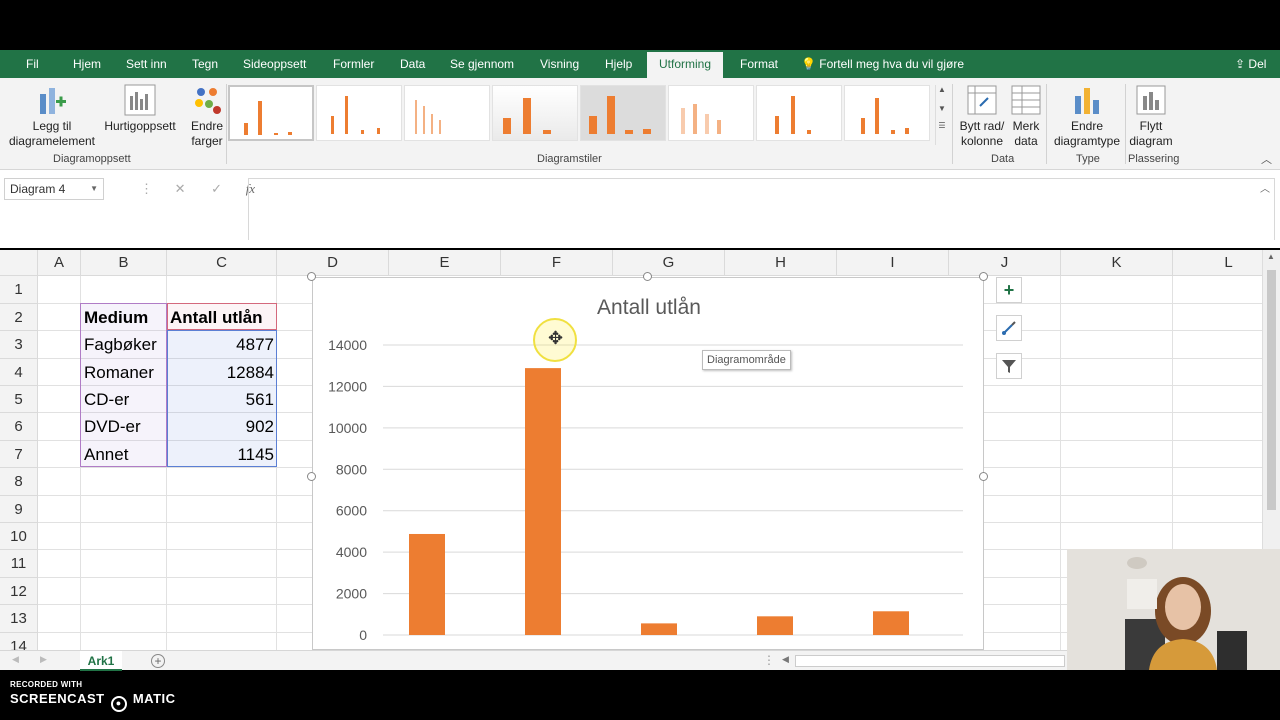 The width and height of the screenshot is (1280, 720). What do you see at coordinates (19, 564) in the screenshot?
I see `row-header: 11` at bounding box center [19, 564].